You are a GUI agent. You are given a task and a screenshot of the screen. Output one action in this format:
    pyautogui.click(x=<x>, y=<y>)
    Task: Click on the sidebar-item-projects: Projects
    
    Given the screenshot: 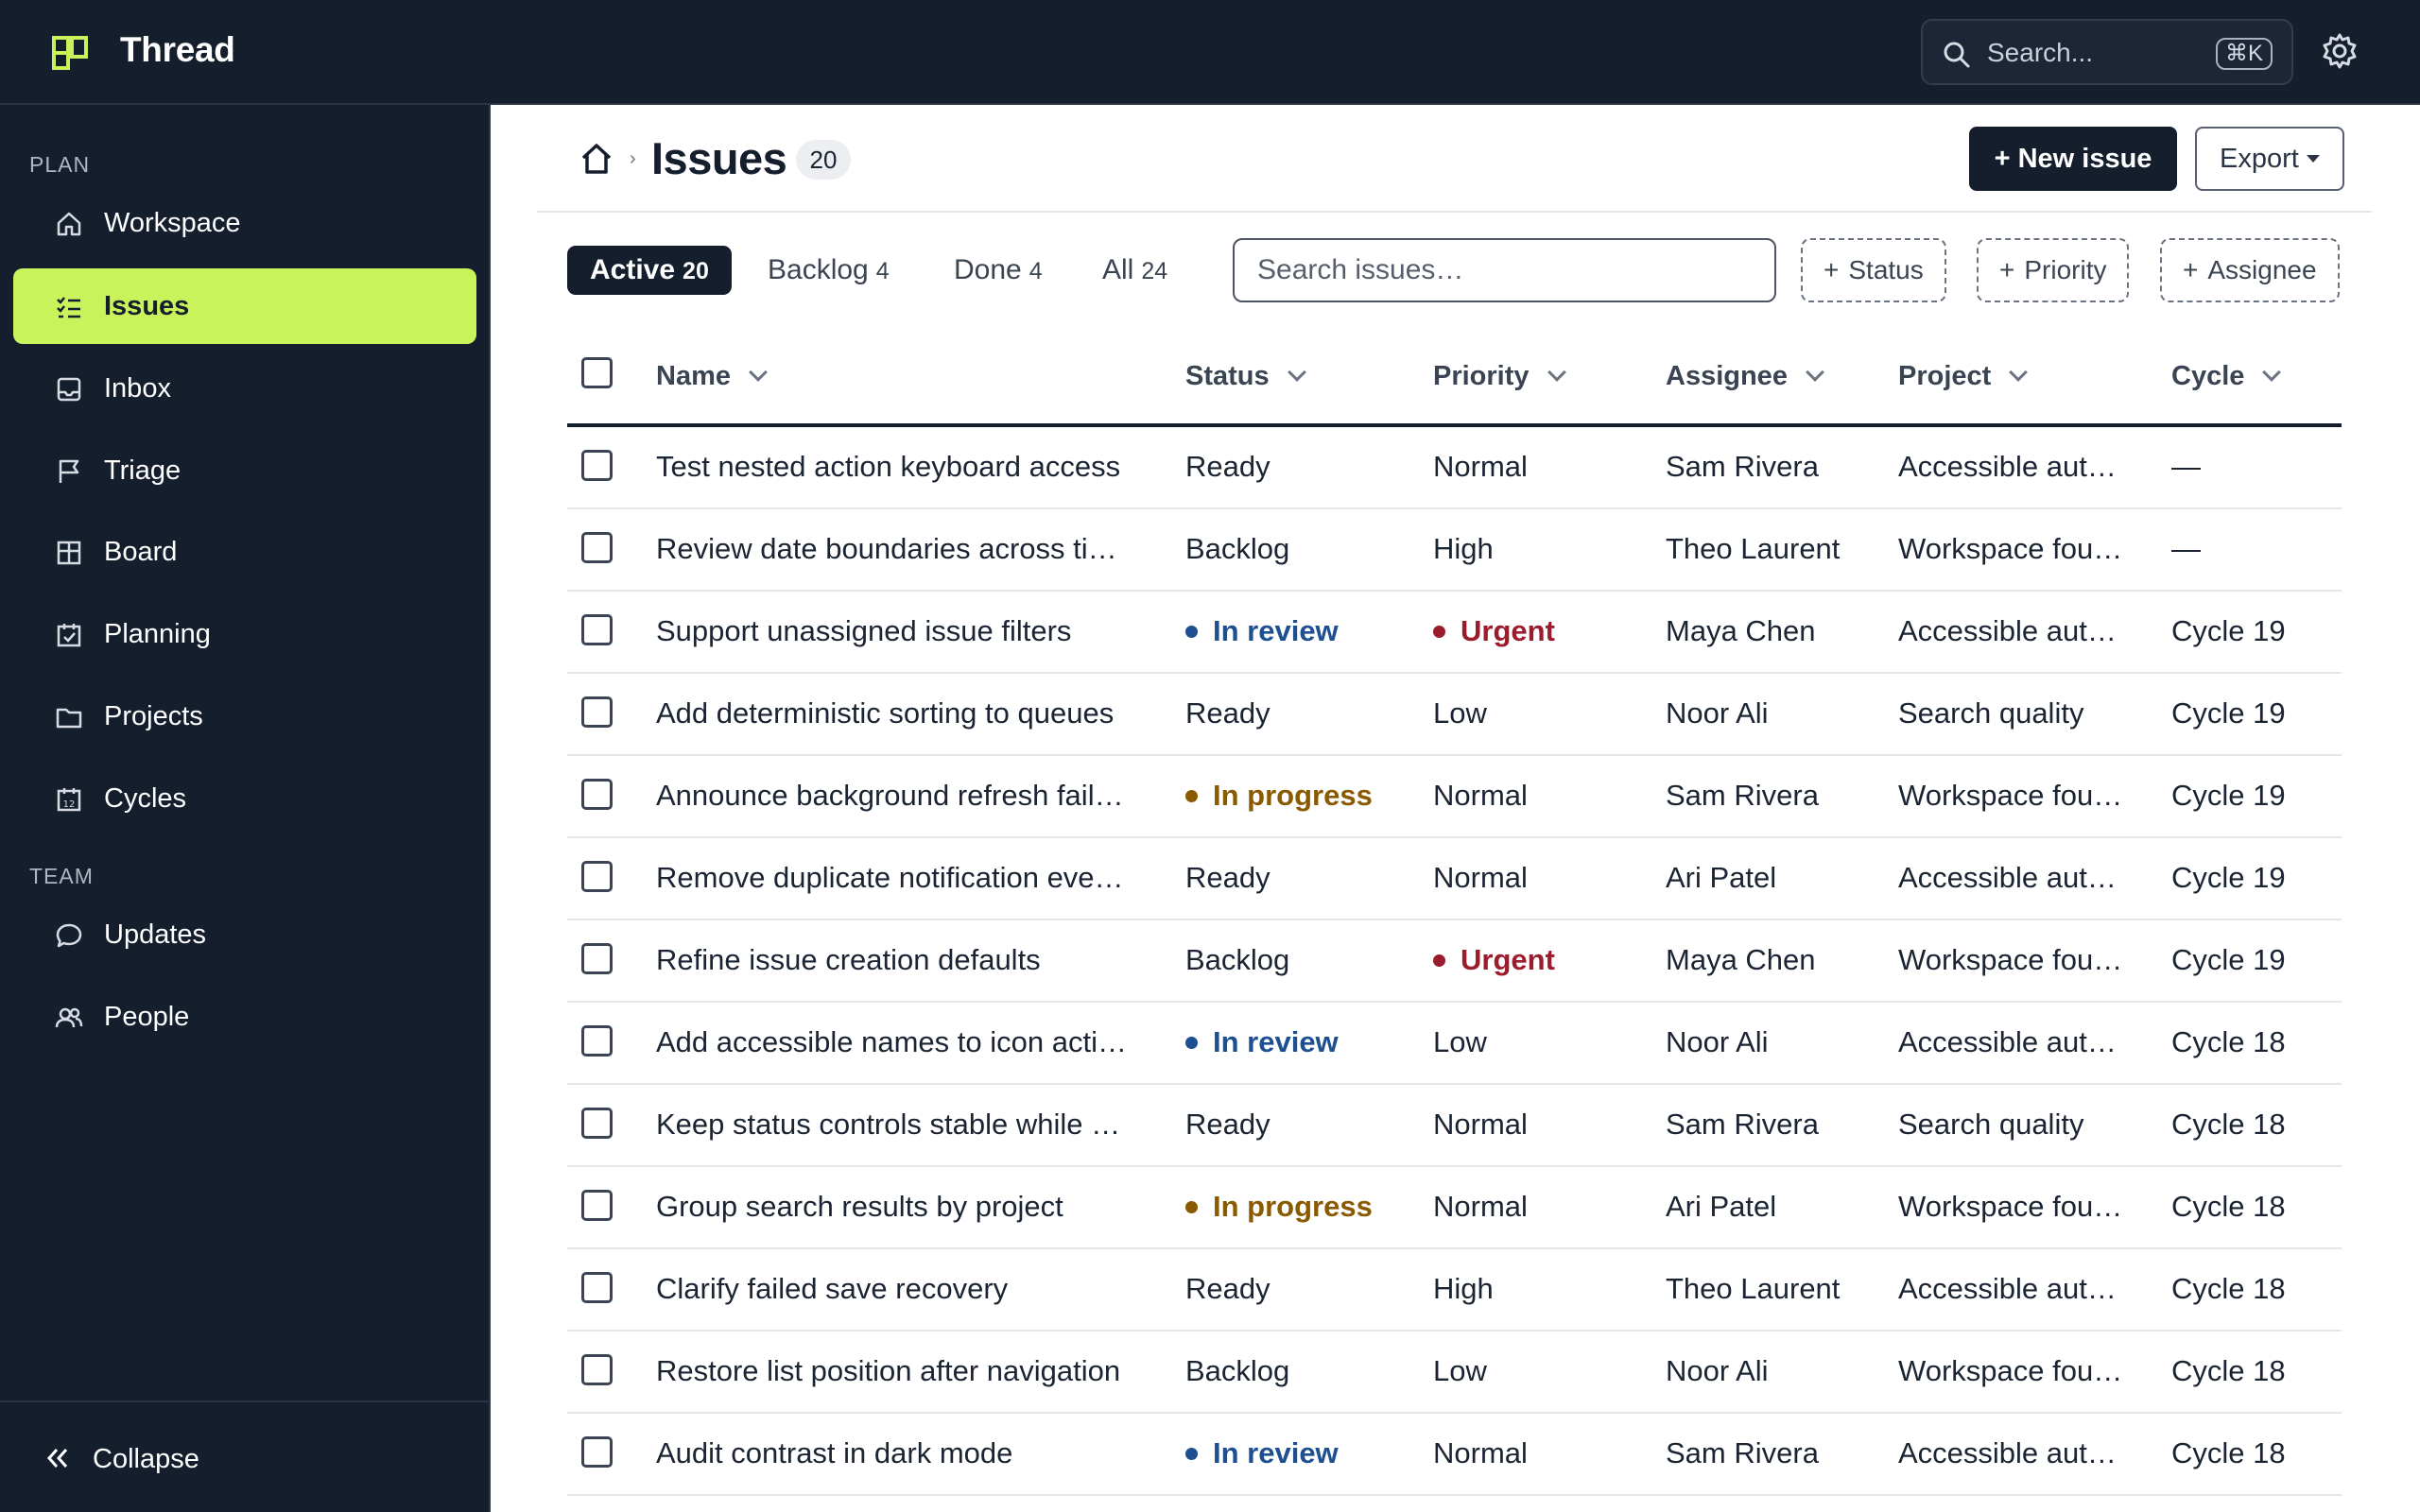 What is the action you would take?
    pyautogui.click(x=245, y=716)
    